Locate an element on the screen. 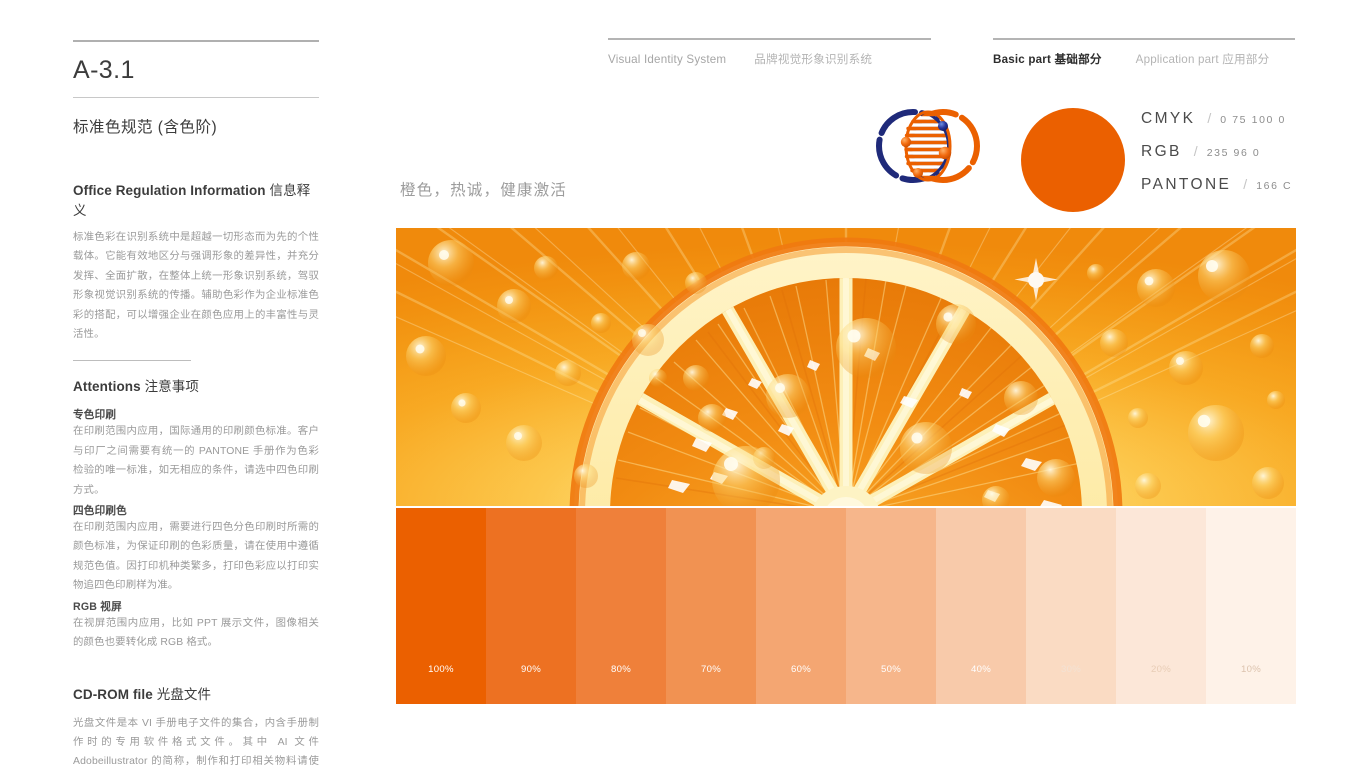 This screenshot has height=768, width=1366. page-code: A-3.1 is located at coordinates (104, 70).